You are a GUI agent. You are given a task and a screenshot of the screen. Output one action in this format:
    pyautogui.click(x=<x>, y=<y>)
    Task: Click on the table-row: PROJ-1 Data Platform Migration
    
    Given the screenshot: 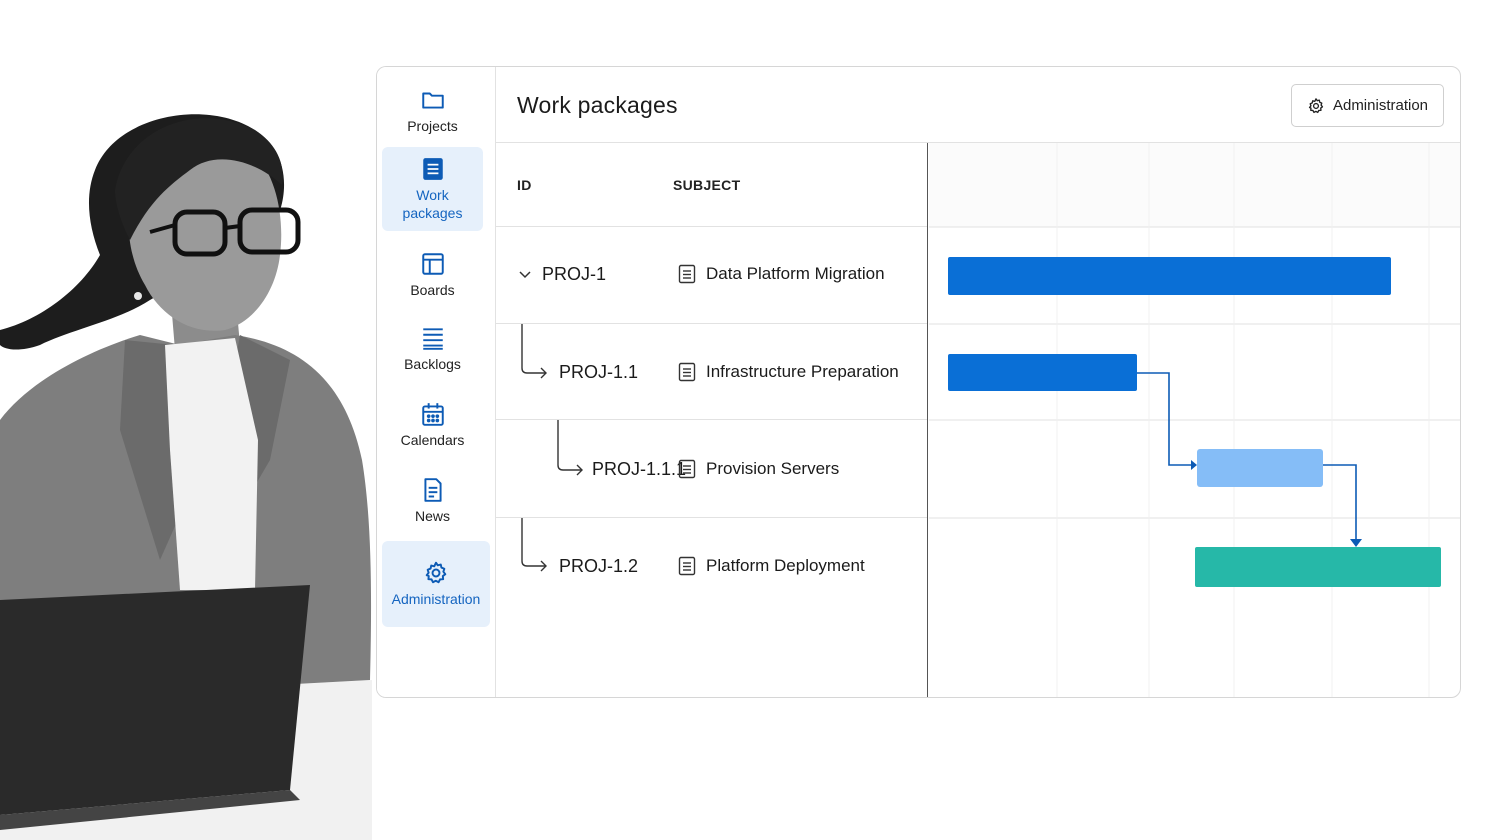 What is the action you would take?
    pyautogui.click(x=711, y=275)
    